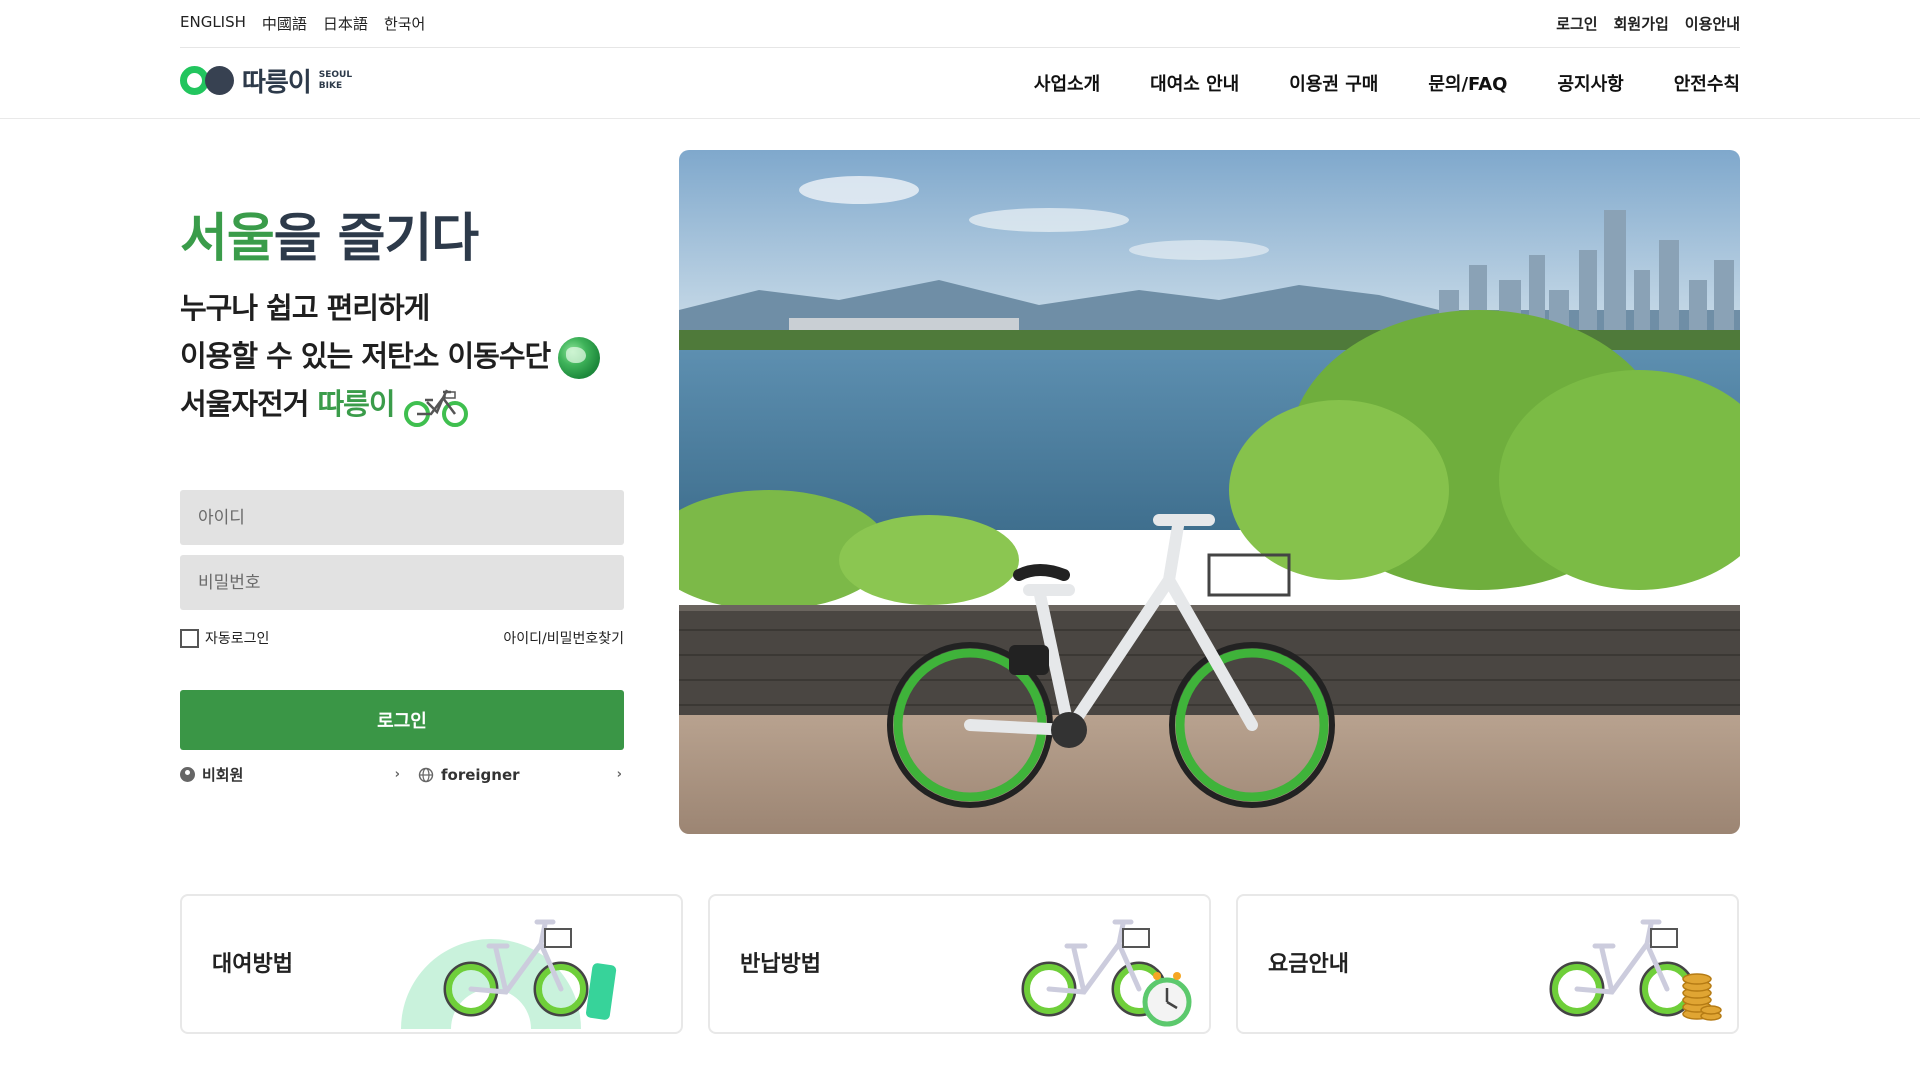  Describe the element at coordinates (563, 638) in the screenshot. I see `find-account-link: 아이디/비밀번호찾기` at that location.